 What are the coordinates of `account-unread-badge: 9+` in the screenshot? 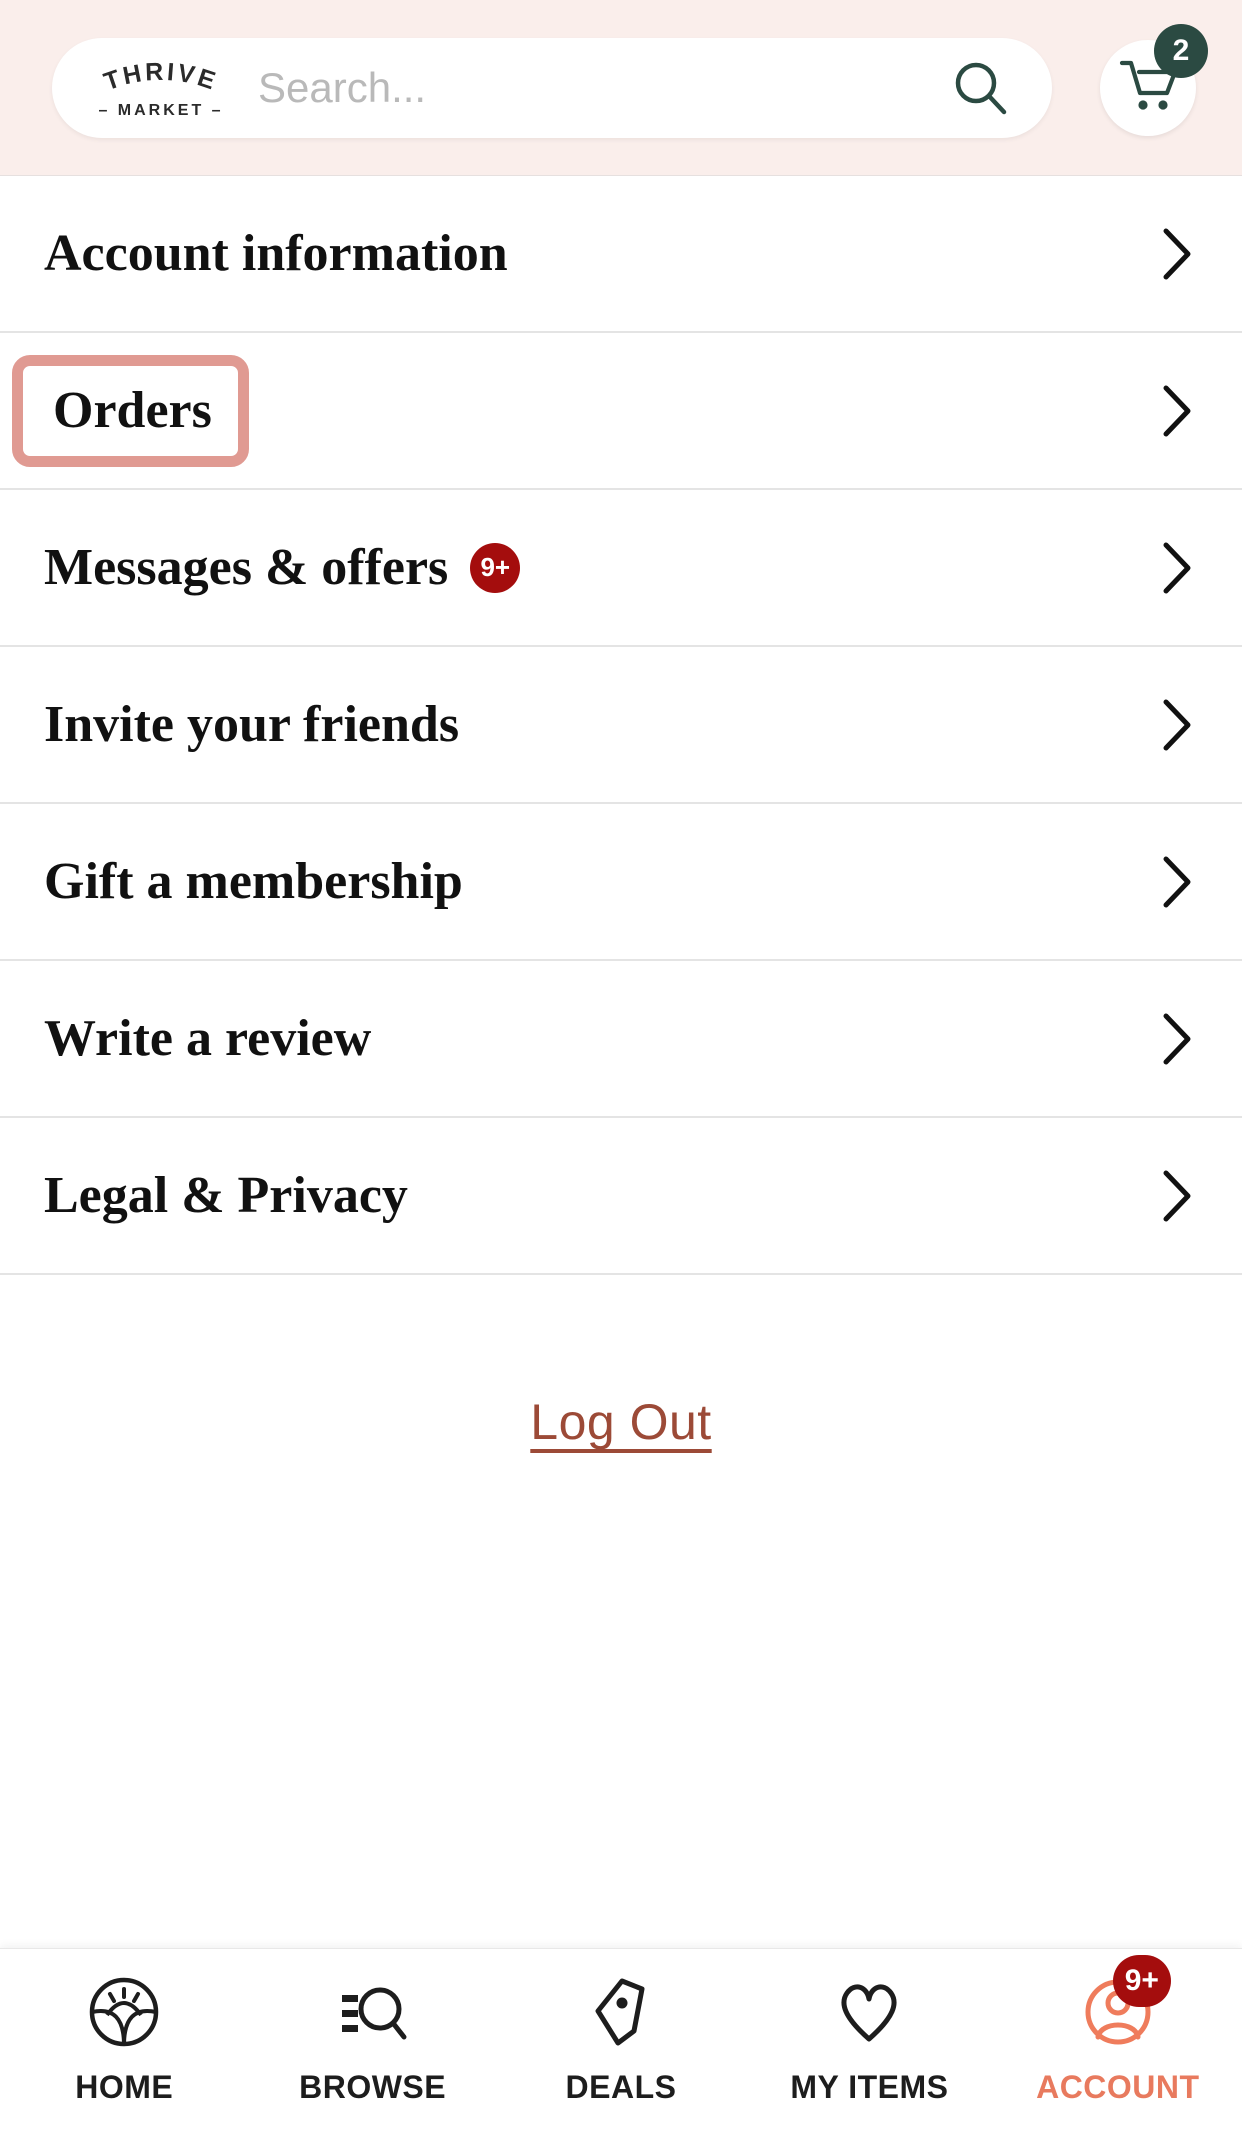 It's located at (1141, 1981).